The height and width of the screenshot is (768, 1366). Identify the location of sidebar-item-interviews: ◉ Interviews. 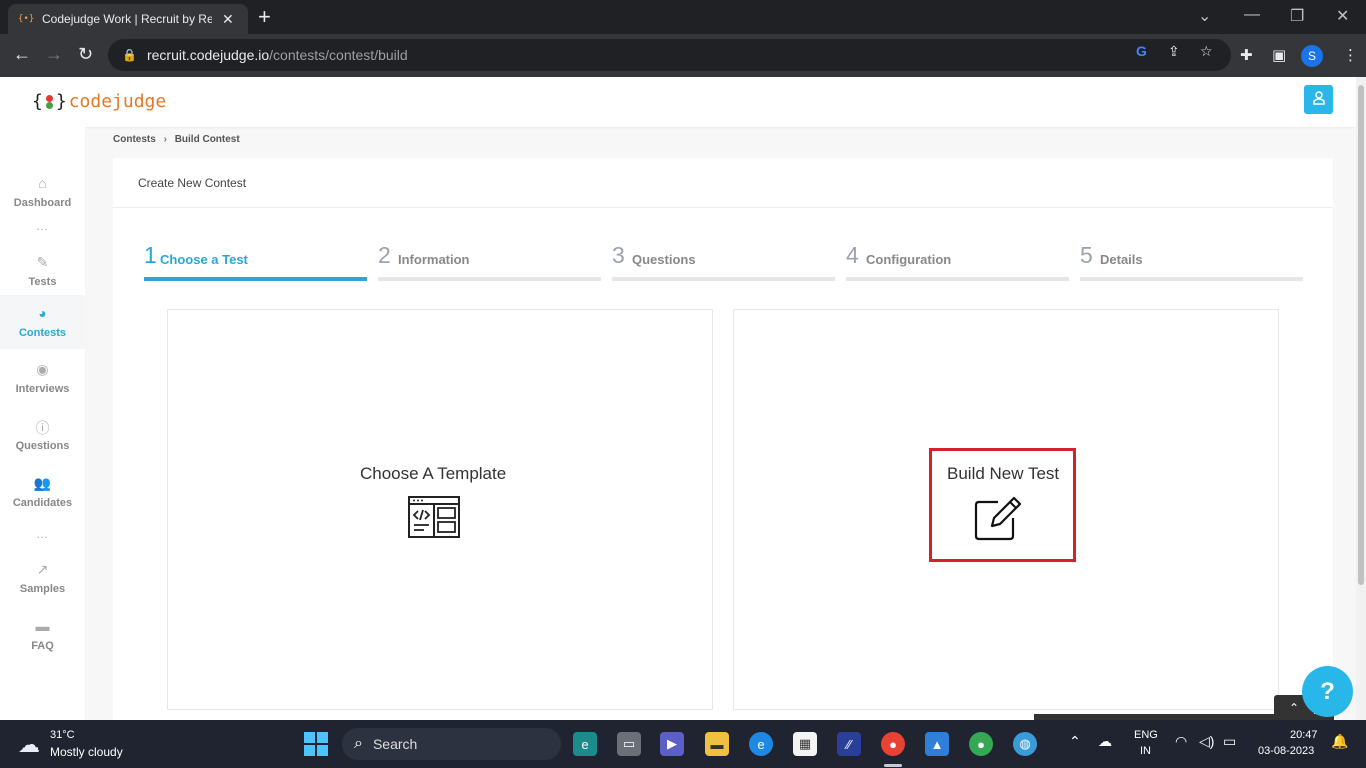
(42, 378).